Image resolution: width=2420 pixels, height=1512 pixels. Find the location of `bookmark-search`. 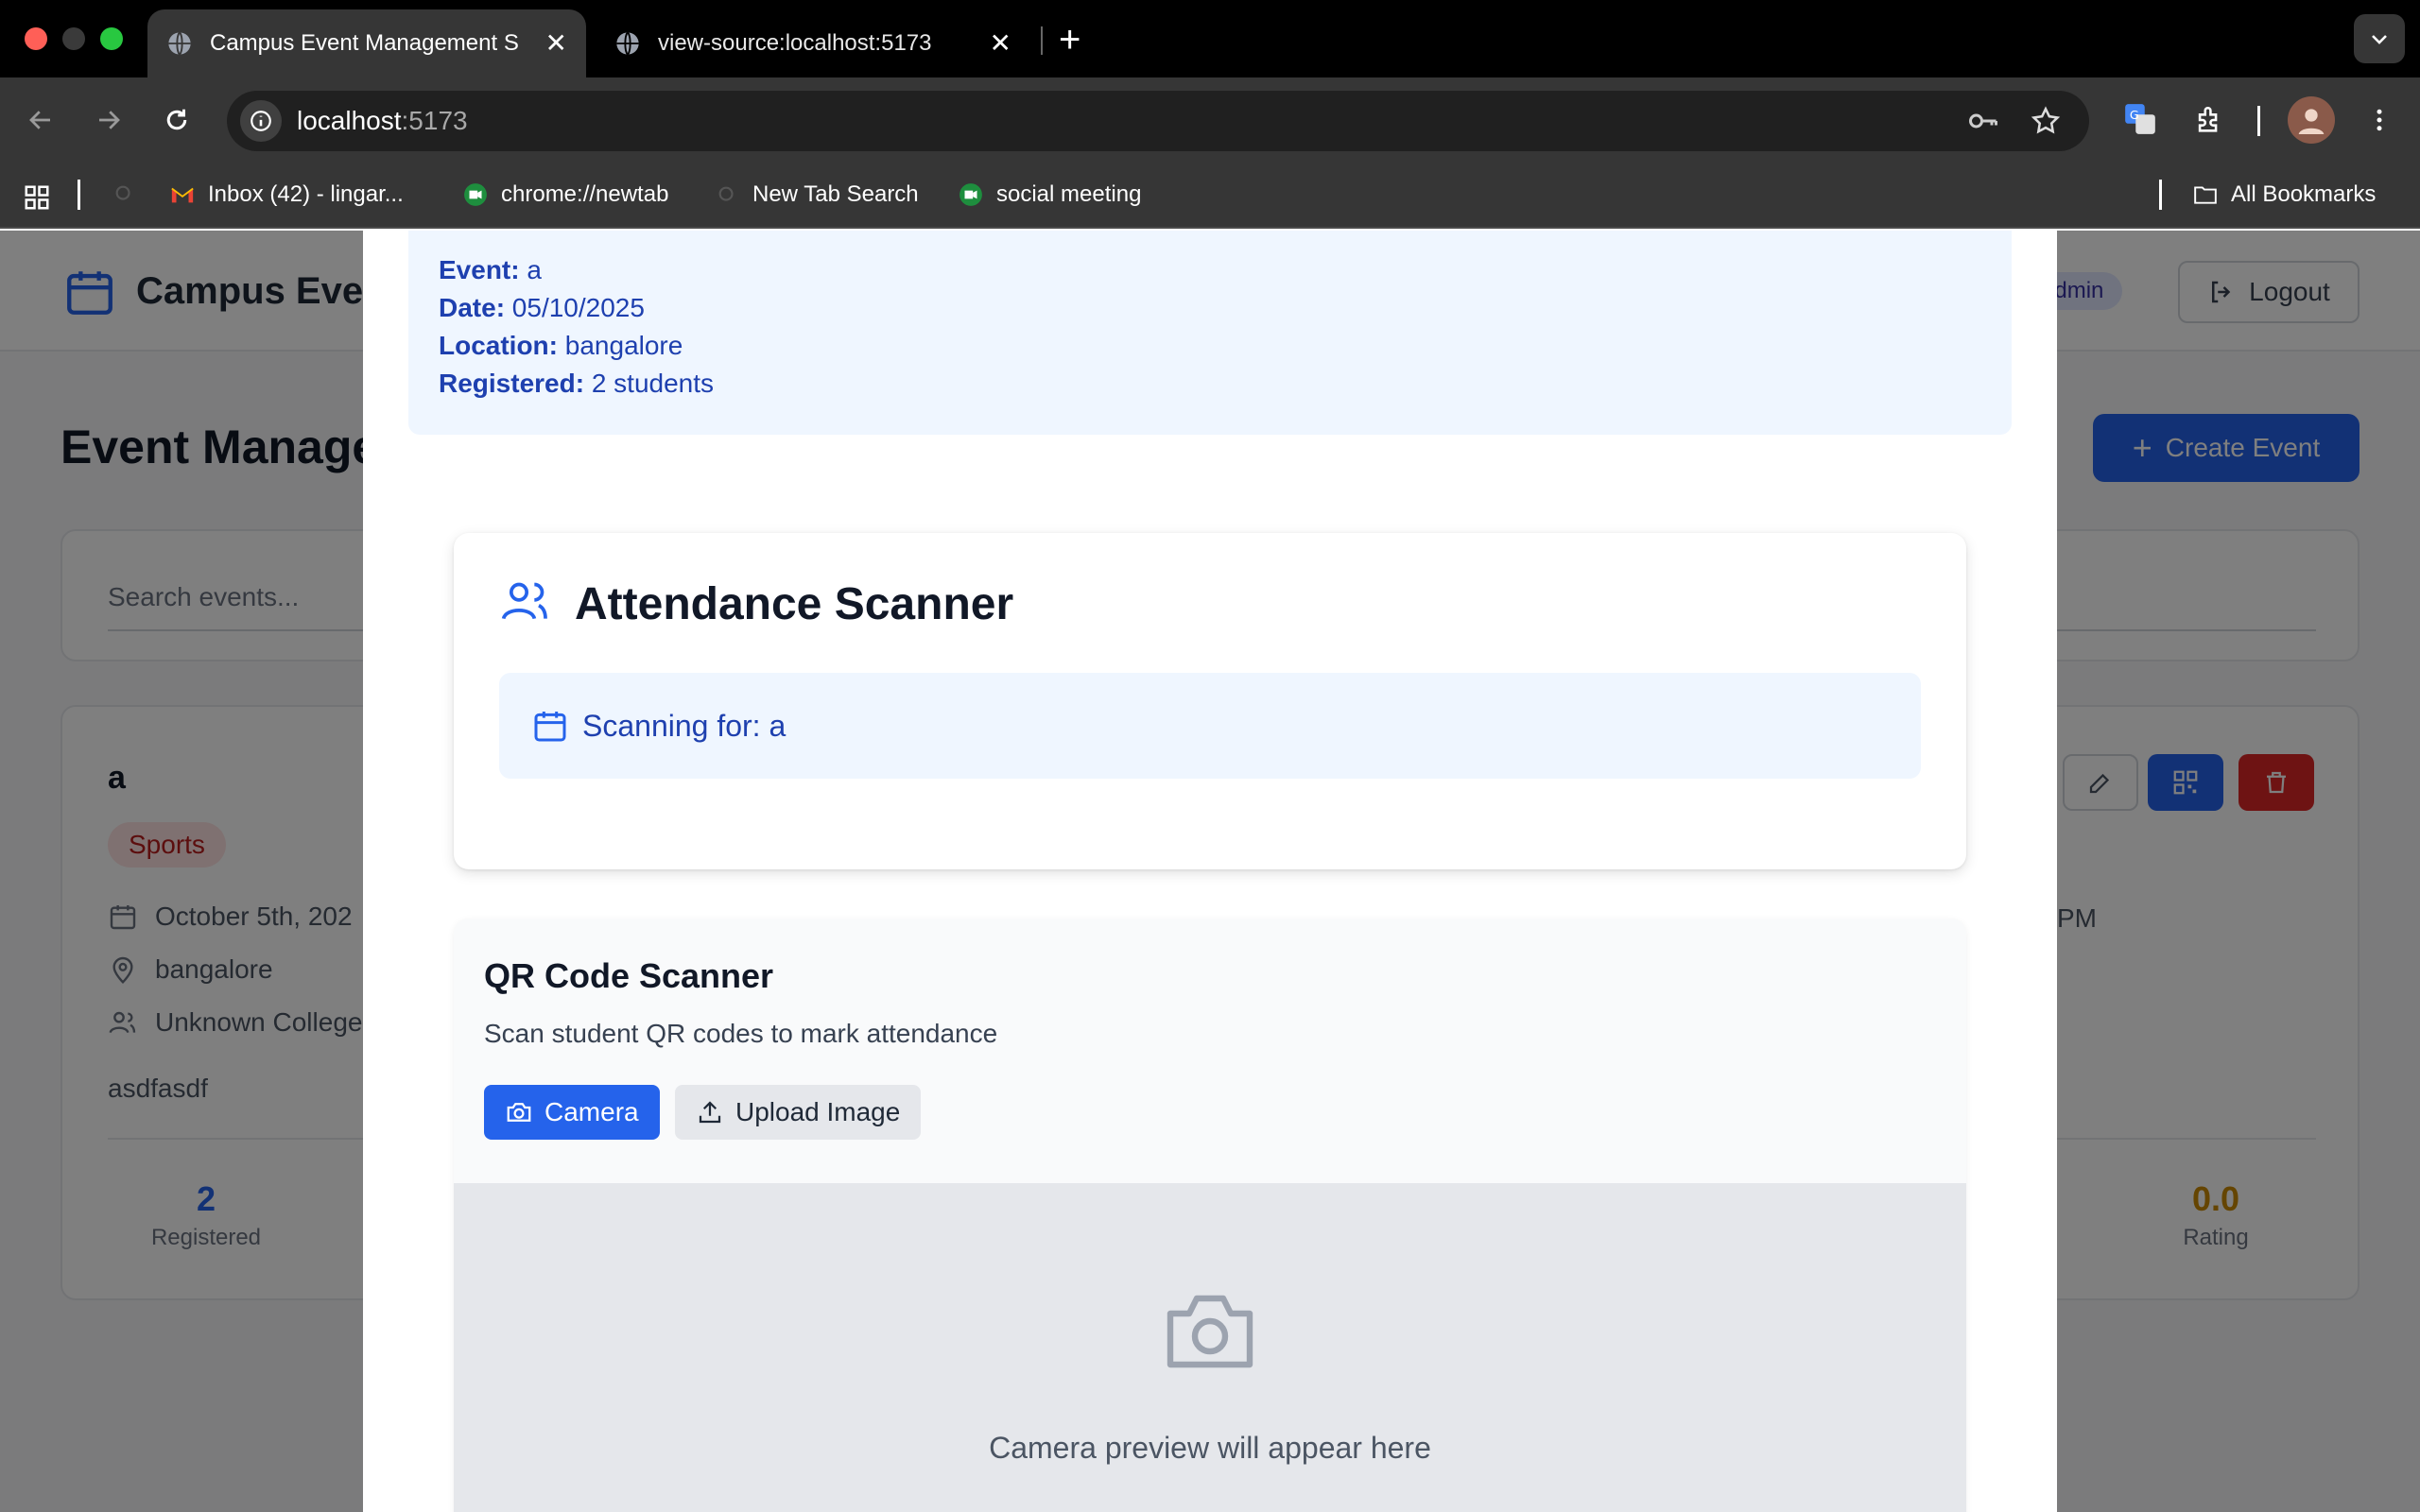

bookmark-search is located at coordinates (130, 193).